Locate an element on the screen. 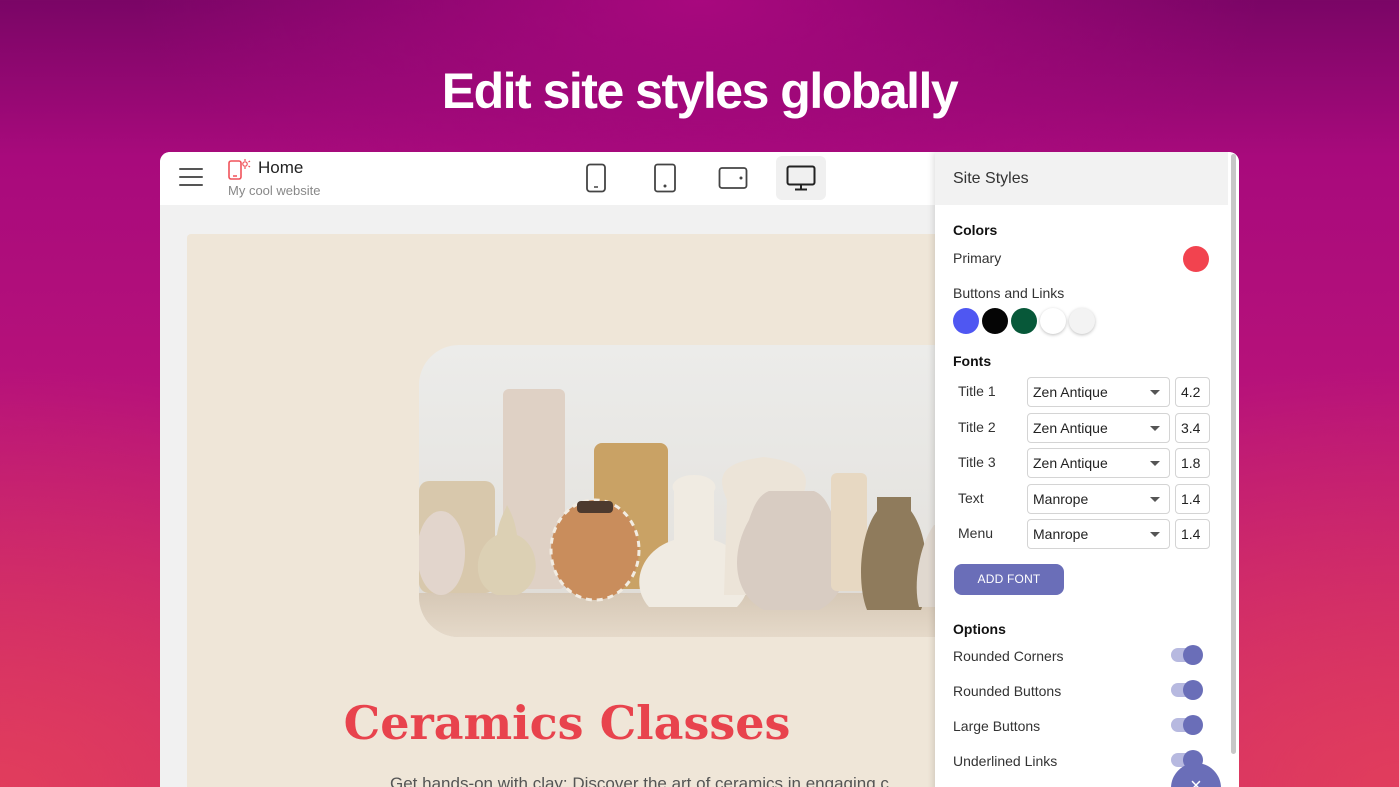 This screenshot has height=787, width=1399. font-size-input: 1.8 is located at coordinates (1192, 463).